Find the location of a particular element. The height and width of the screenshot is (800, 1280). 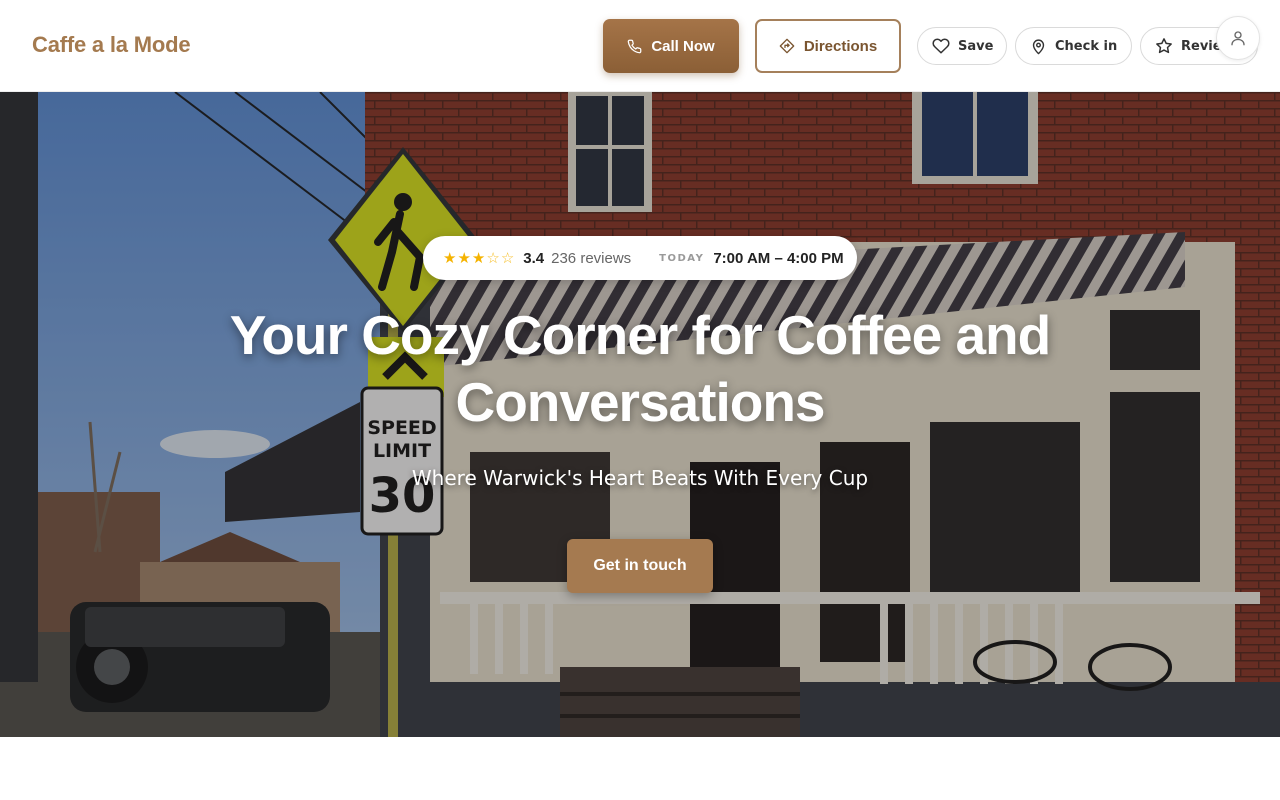

phone-icon is located at coordinates (634, 46).